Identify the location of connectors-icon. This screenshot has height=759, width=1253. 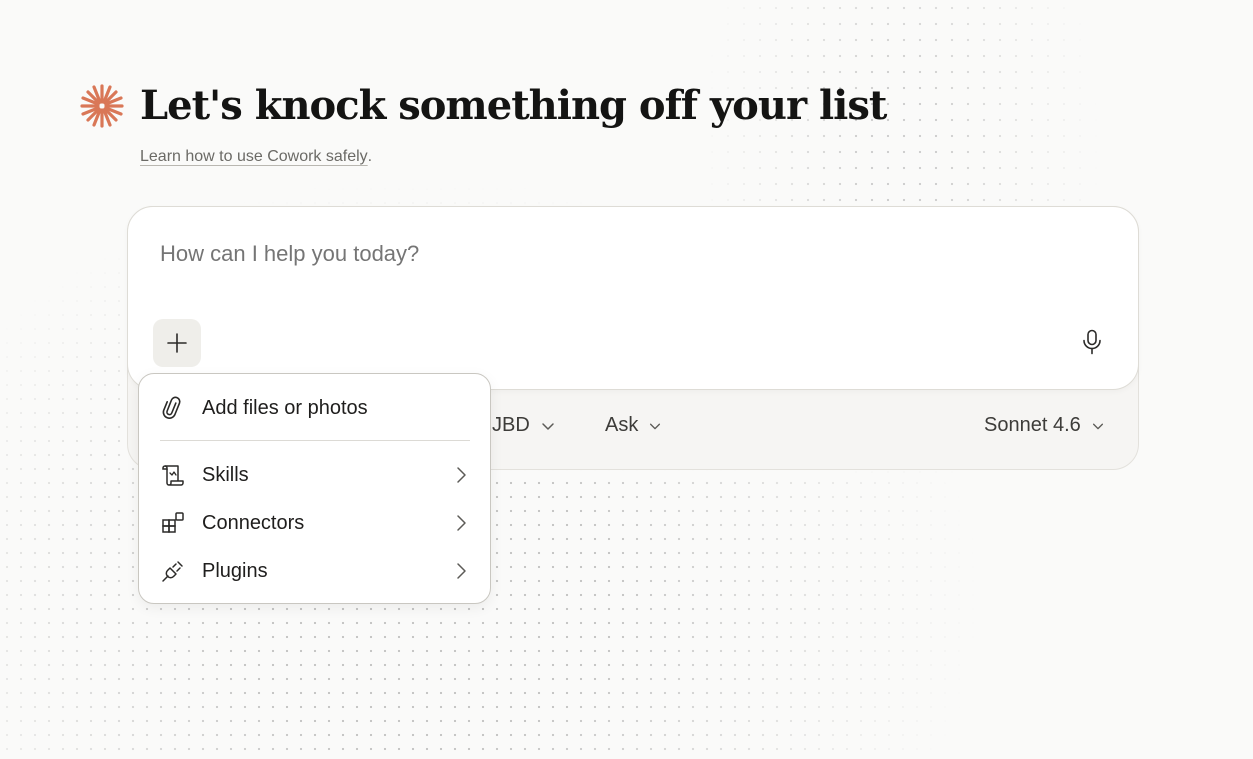
(173, 523).